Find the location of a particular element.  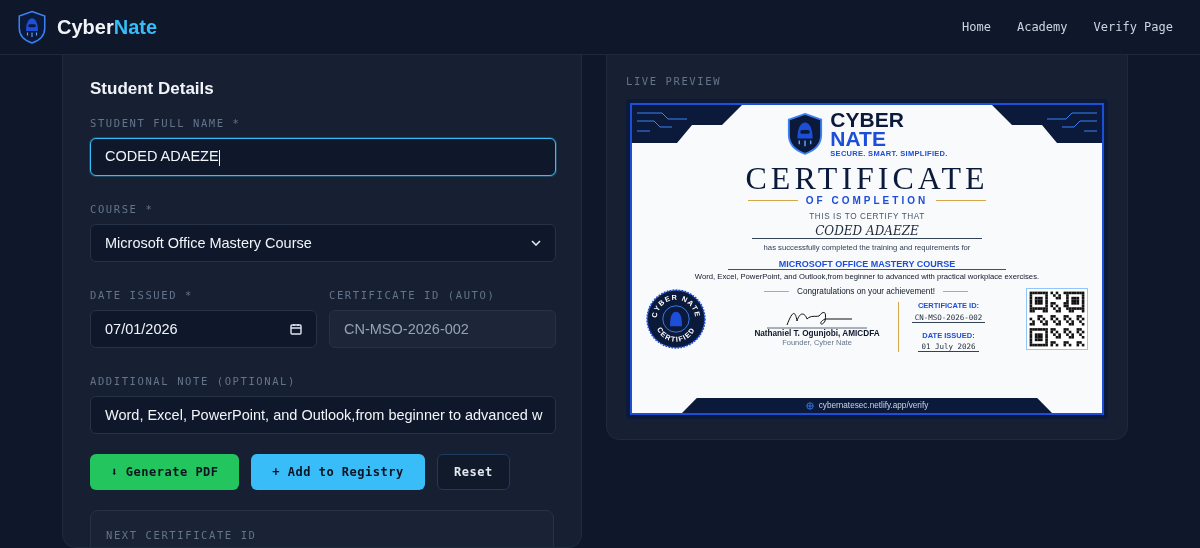

section-title: Student Details is located at coordinates (152, 89).